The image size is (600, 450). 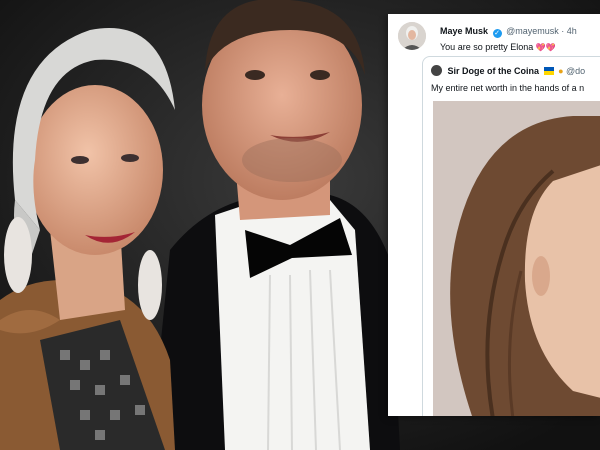 What do you see at coordinates (497, 33) in the screenshot?
I see `verified-badge-icon: ✓` at bounding box center [497, 33].